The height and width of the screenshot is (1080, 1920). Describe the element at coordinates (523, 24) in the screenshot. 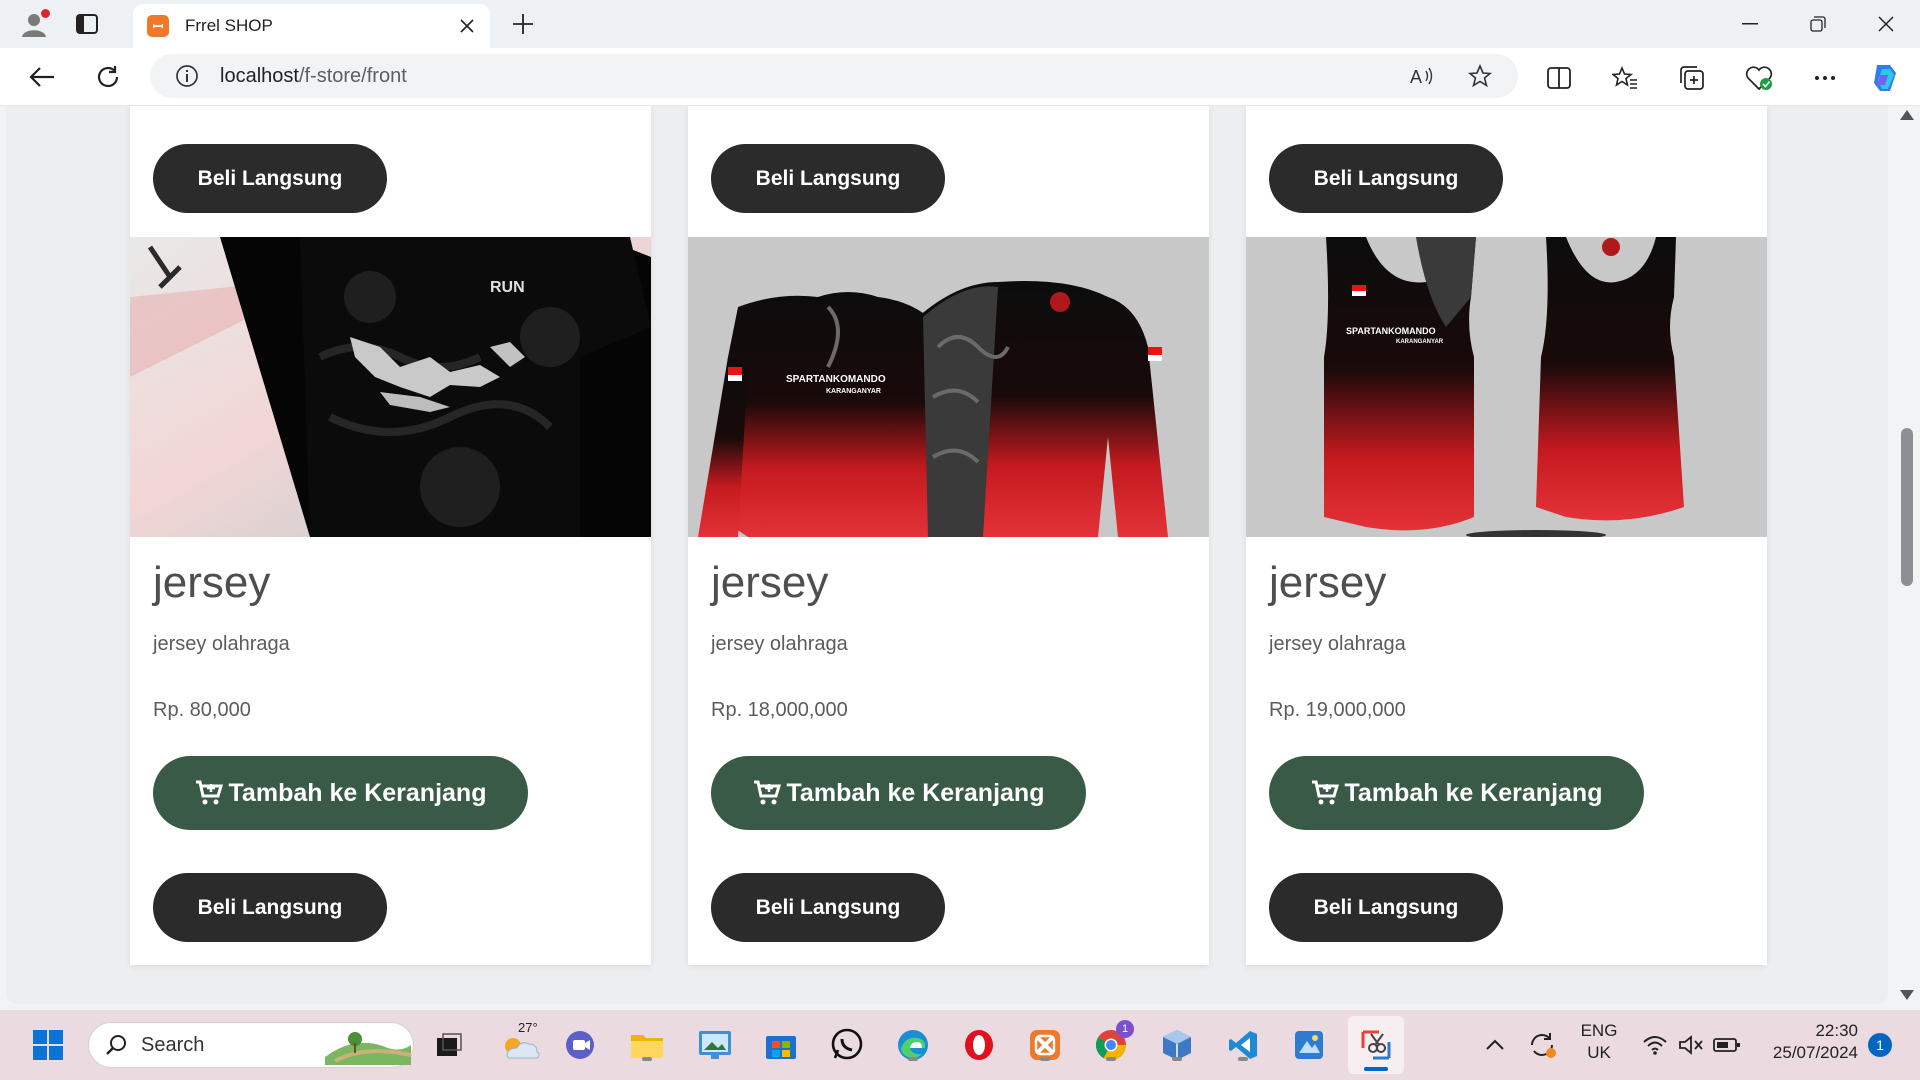

I see `new-tab-icon` at that location.